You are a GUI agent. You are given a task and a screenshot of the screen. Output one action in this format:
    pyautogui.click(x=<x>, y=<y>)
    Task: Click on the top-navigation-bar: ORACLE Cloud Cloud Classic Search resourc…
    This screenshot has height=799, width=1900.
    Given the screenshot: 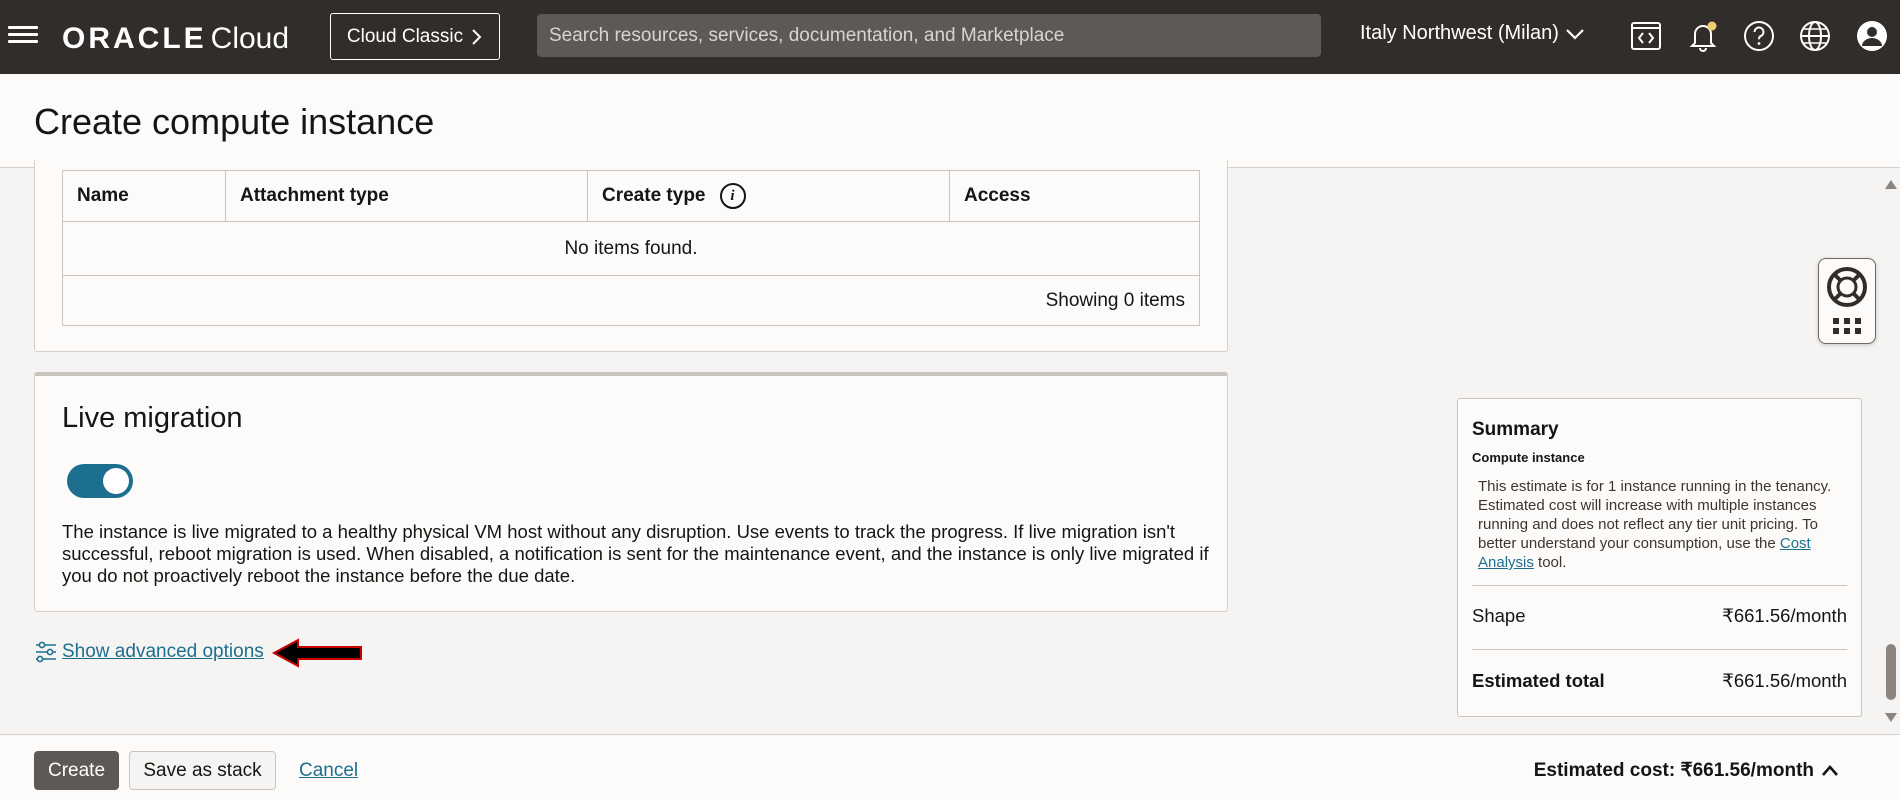 What is the action you would take?
    pyautogui.click(x=950, y=37)
    